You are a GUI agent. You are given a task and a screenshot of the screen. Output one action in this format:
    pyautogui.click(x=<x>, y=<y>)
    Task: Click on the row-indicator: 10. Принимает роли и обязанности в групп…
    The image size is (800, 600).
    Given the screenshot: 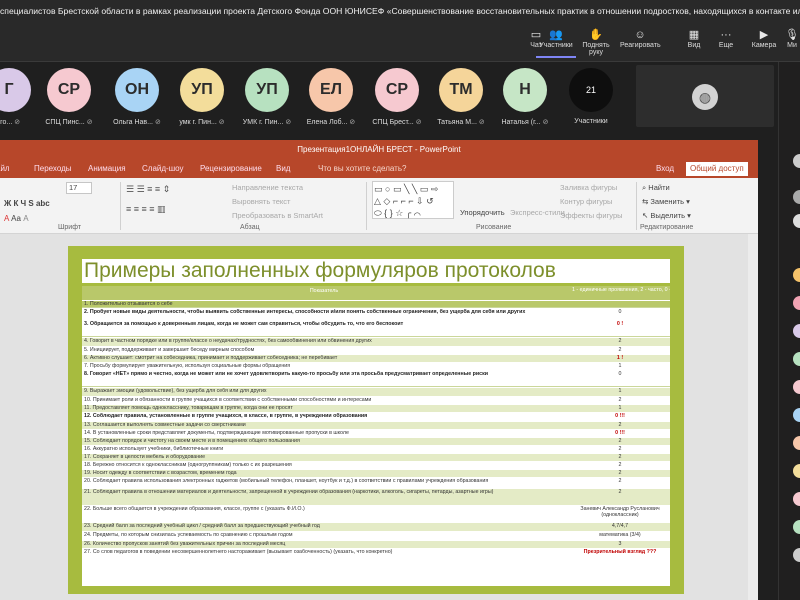 What is the action you would take?
    pyautogui.click(x=228, y=400)
    